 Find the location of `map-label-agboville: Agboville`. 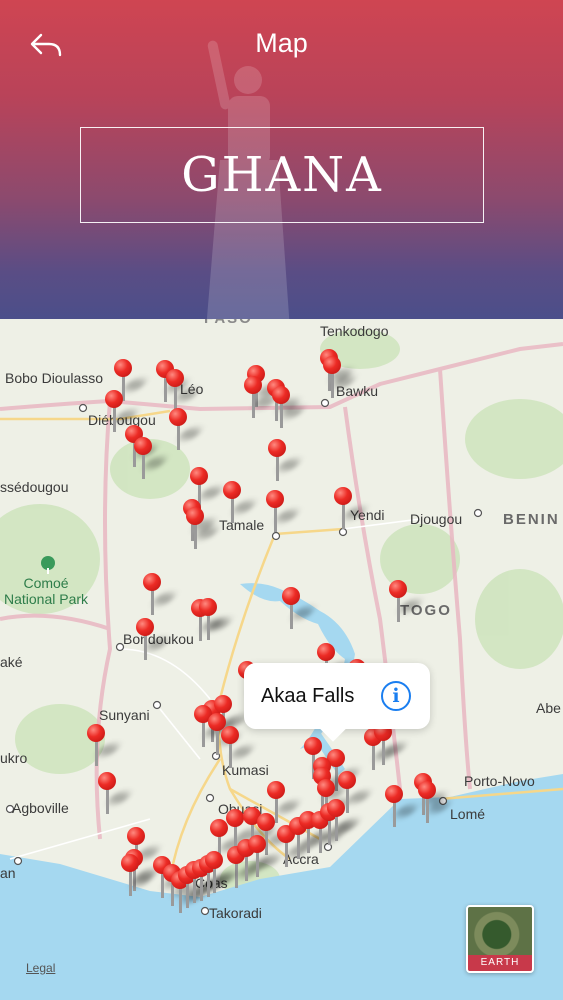

map-label-agboville: Agboville is located at coordinates (40, 808).